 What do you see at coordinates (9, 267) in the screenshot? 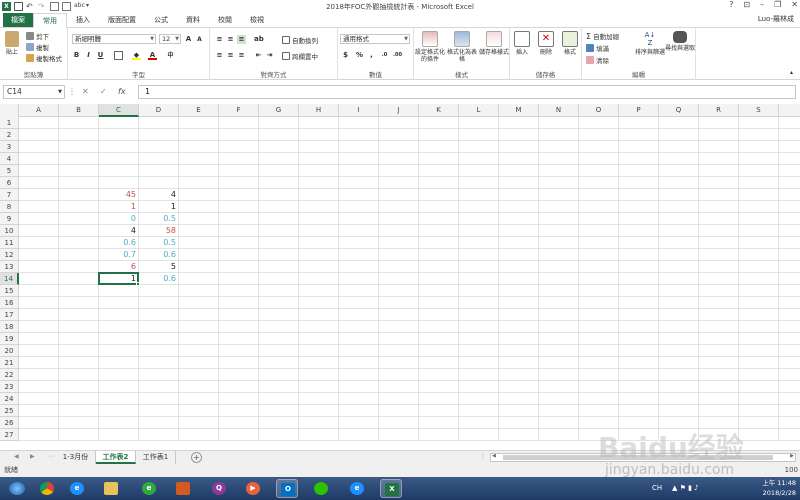
I see `row-header-13: 13` at bounding box center [9, 267].